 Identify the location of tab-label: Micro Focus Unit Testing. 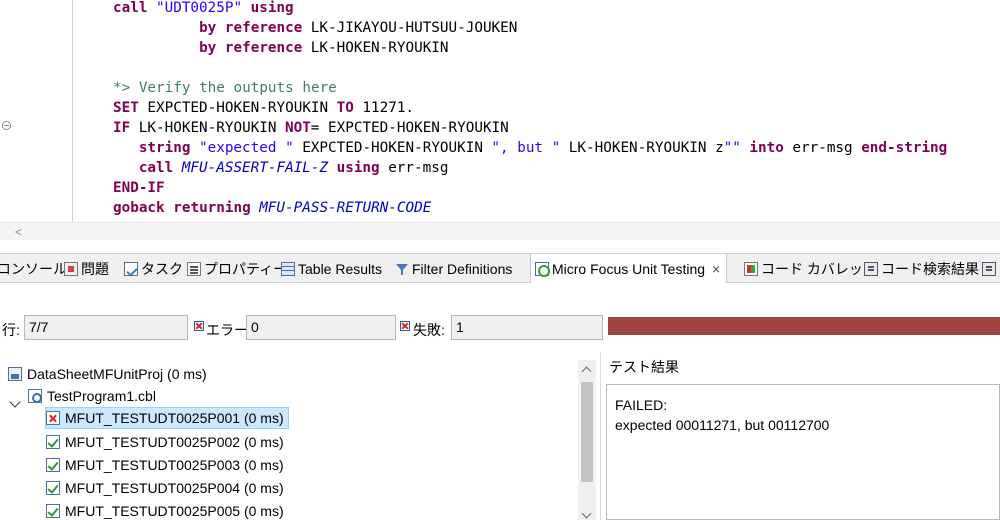
(629, 268).